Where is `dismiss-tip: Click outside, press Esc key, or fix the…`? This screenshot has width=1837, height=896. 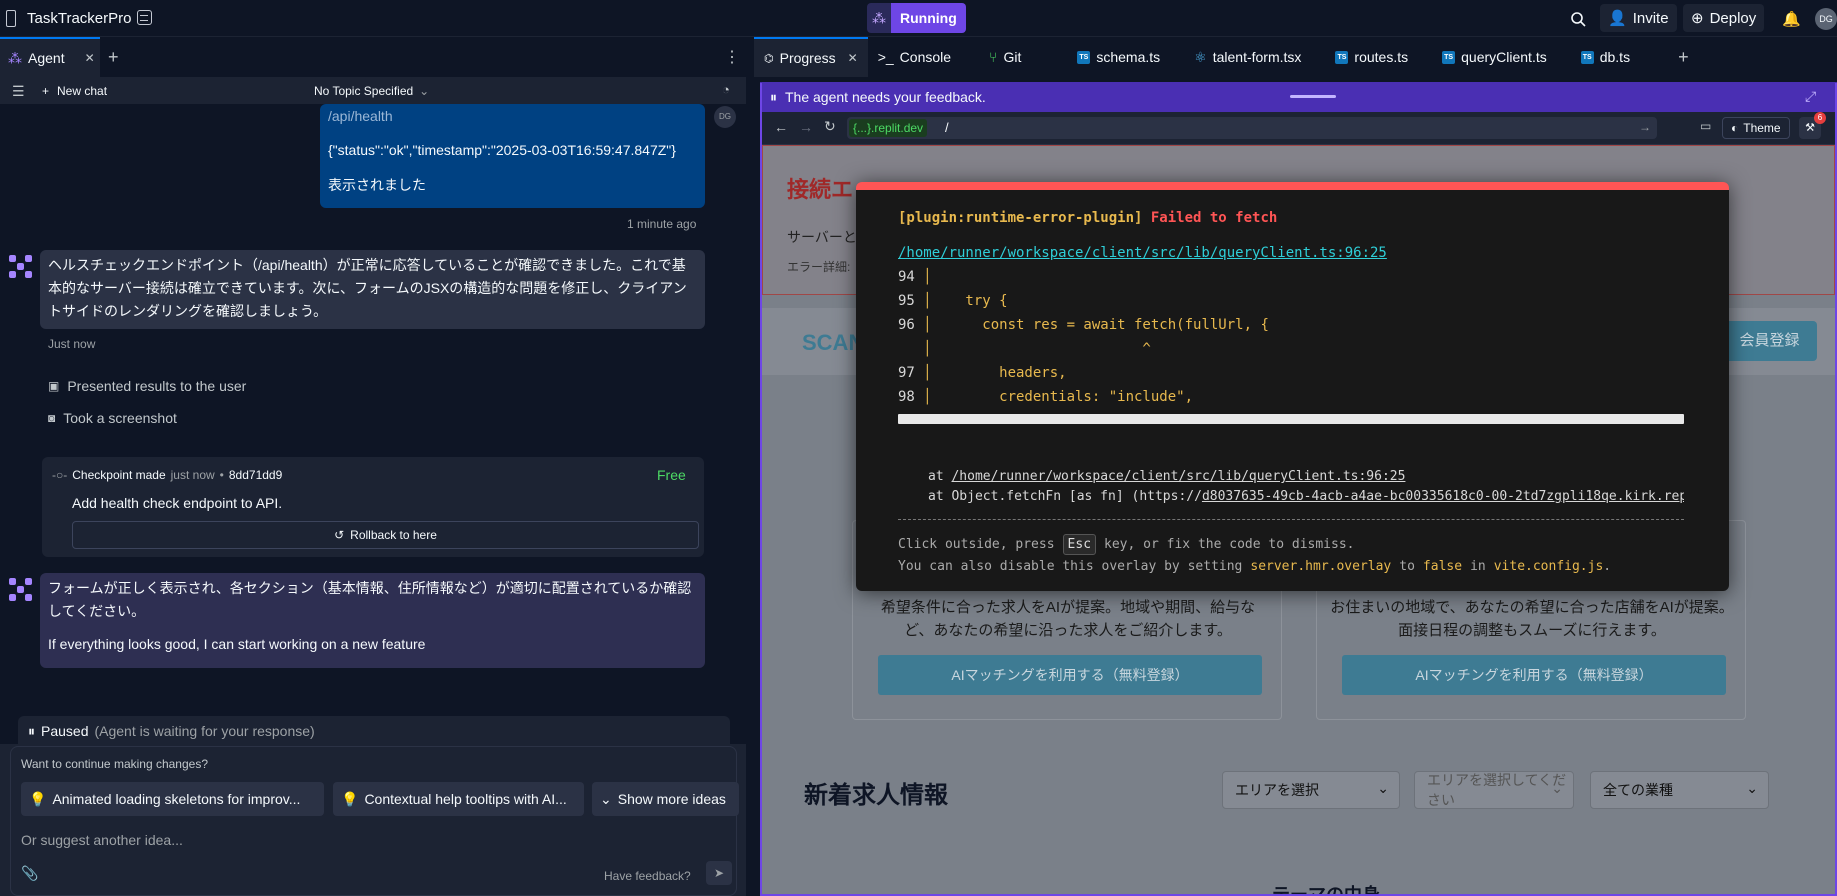
dismiss-tip: Click outside, press Esc key, or fix the… is located at coordinates (1126, 544).